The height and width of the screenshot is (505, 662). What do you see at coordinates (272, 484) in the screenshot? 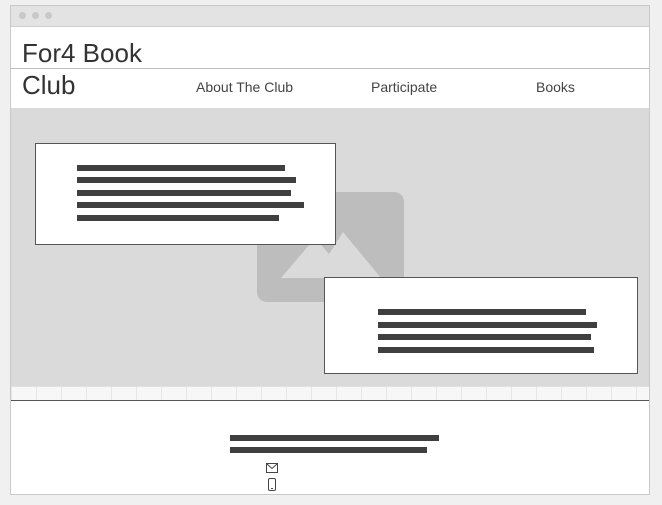
I see `phone-icon` at bounding box center [272, 484].